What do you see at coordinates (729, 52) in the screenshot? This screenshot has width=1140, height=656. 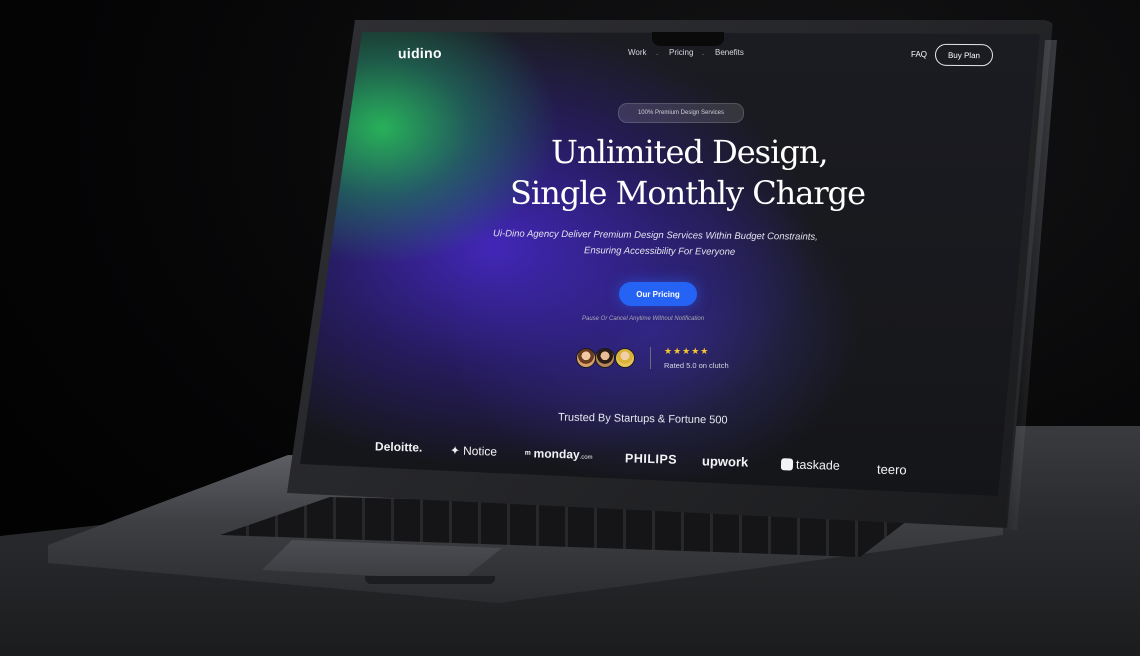 I see `nav-benefits: Benefits` at bounding box center [729, 52].